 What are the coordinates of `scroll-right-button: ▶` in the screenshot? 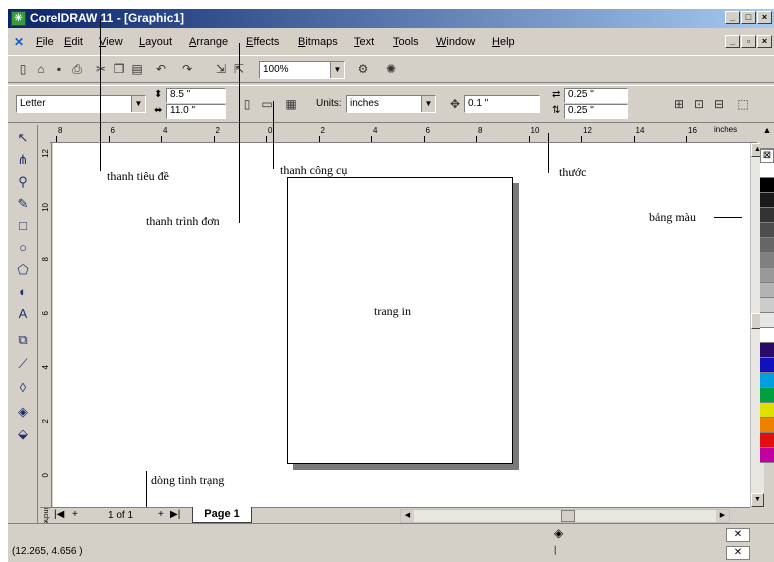 It's located at (722, 516).